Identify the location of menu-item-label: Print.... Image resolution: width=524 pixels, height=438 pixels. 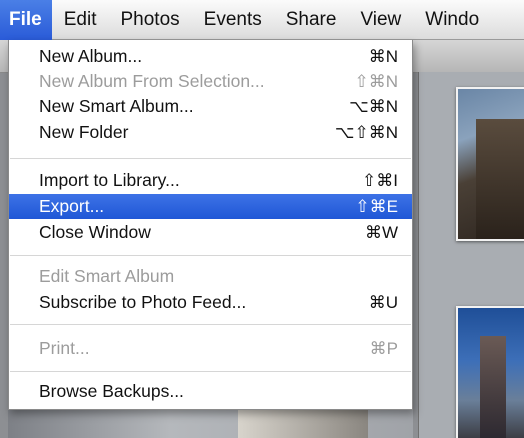
(64, 348).